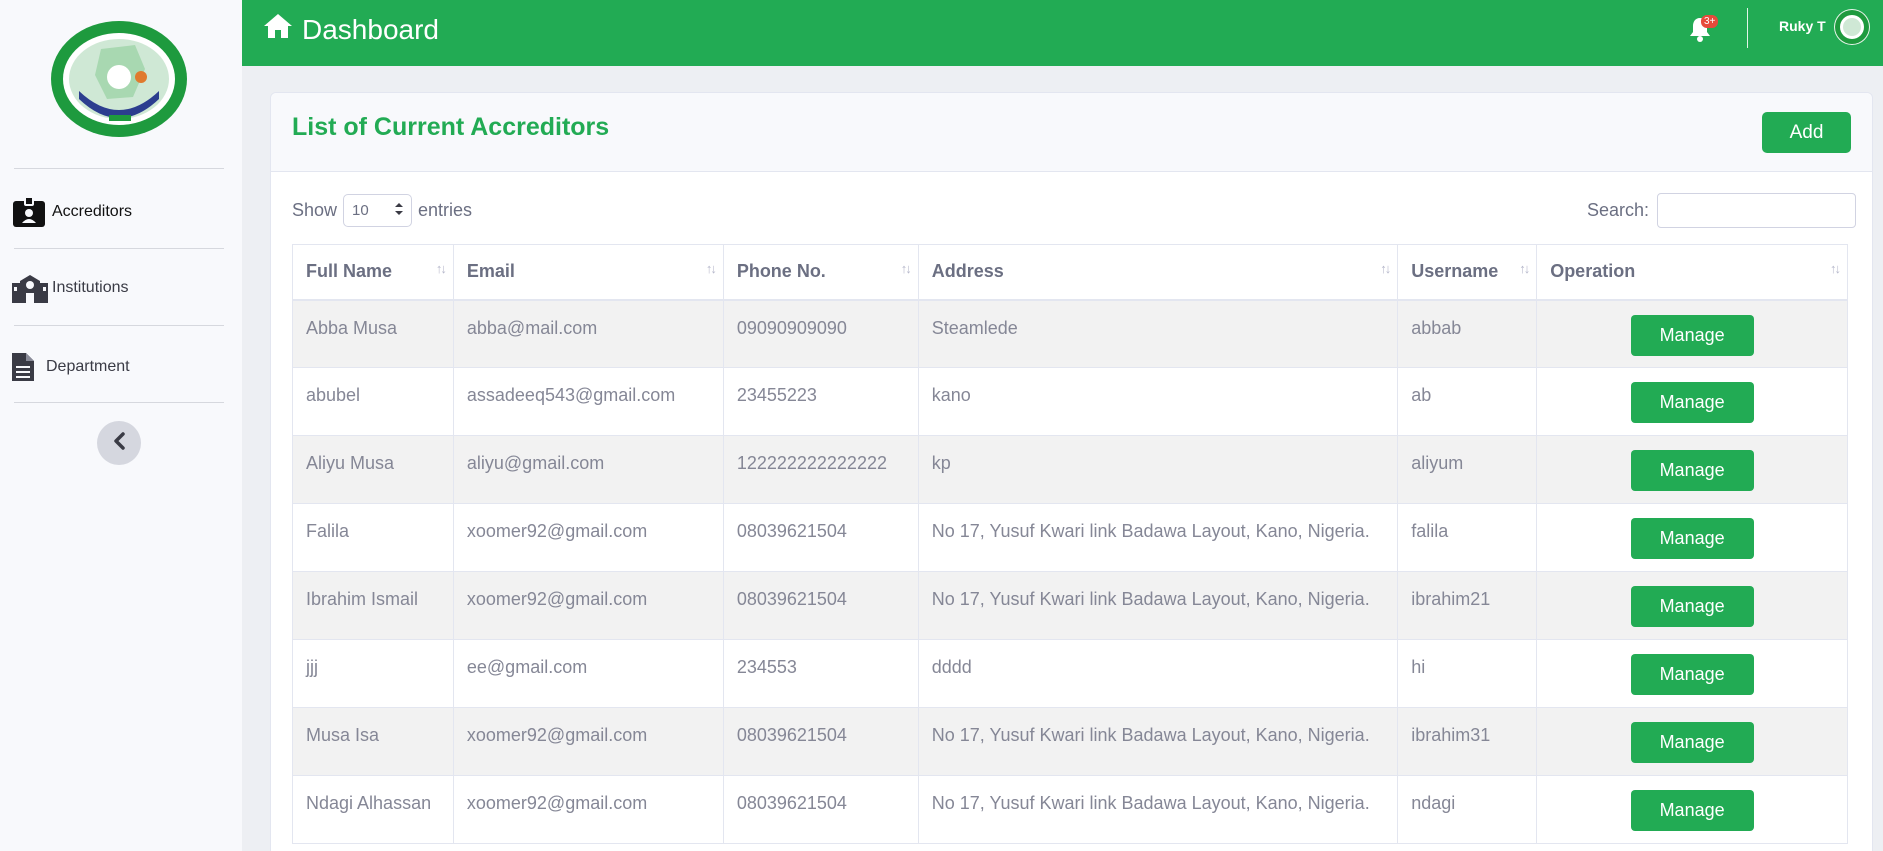 This screenshot has width=1883, height=851. What do you see at coordinates (1455, 271) in the screenshot?
I see `column-header-label: Username` at bounding box center [1455, 271].